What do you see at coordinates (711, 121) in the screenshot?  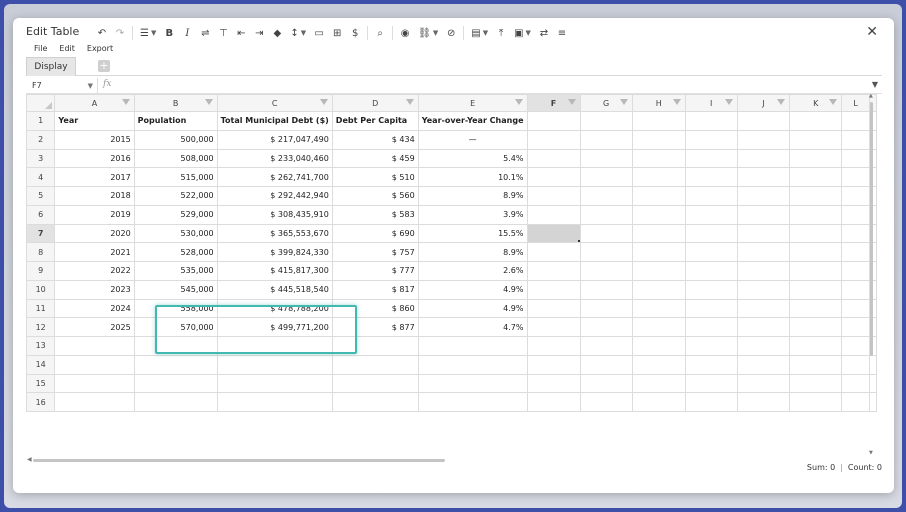 I see `cell-i1` at bounding box center [711, 121].